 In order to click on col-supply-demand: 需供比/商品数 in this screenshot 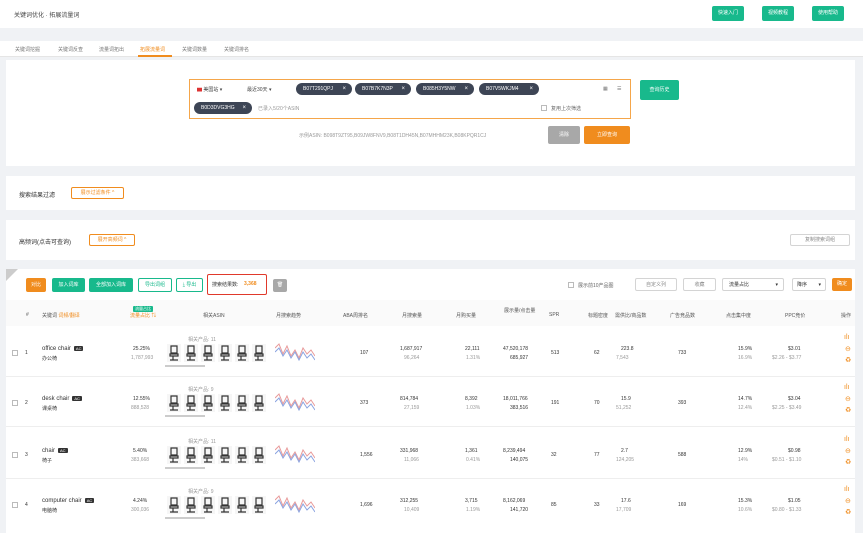, I will do `click(630, 315)`.